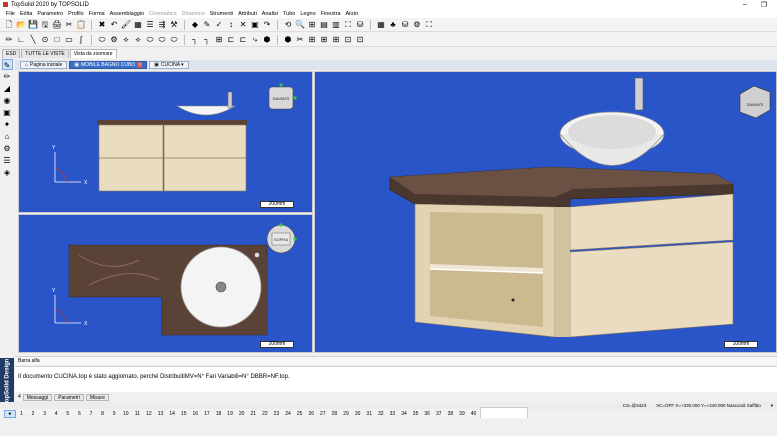  What do you see at coordinates (103, 414) in the screenshot?
I see `layer-button-8: 8` at bounding box center [103, 414].